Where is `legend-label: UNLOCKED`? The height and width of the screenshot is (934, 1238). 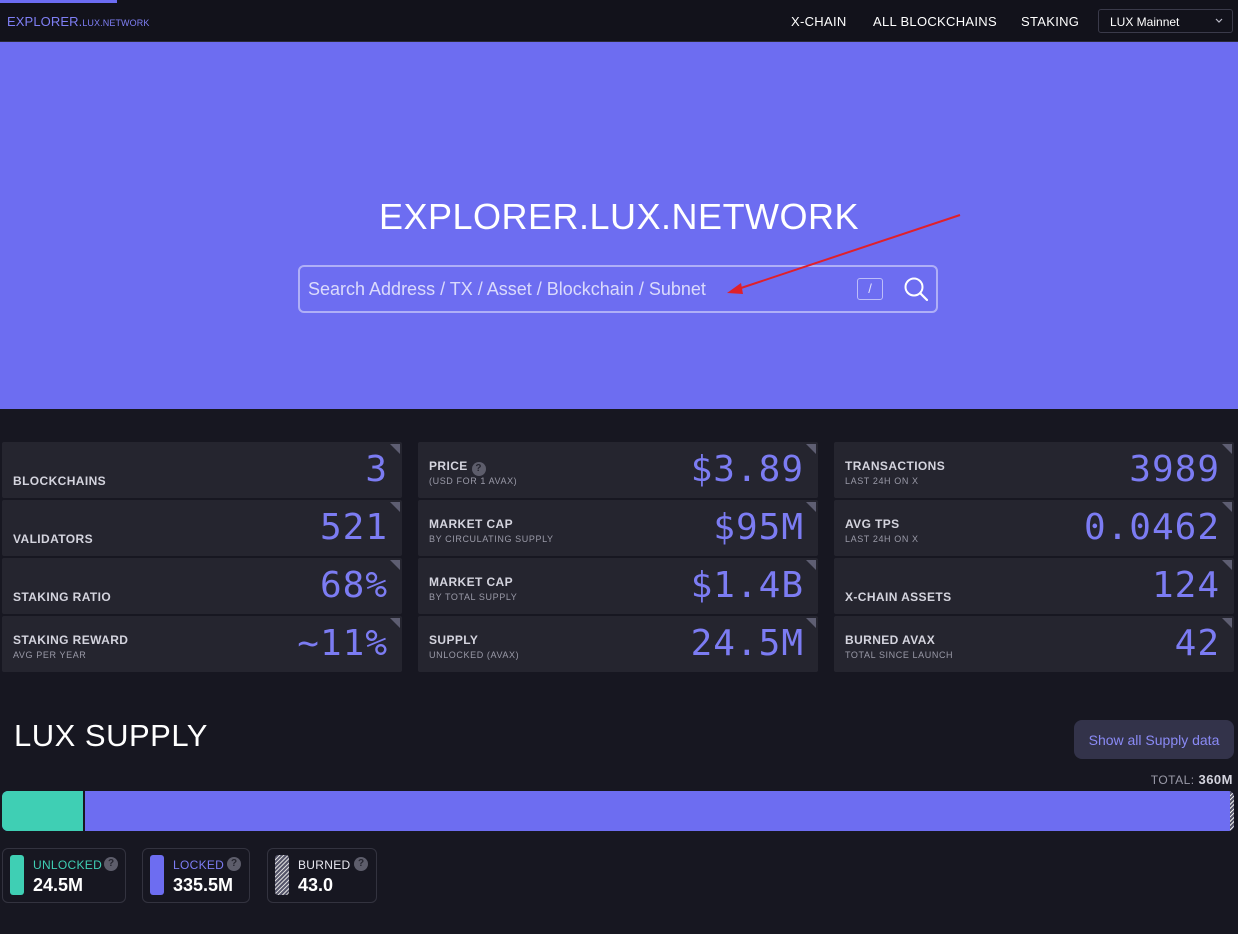
legend-label: UNLOCKED is located at coordinates (68, 865).